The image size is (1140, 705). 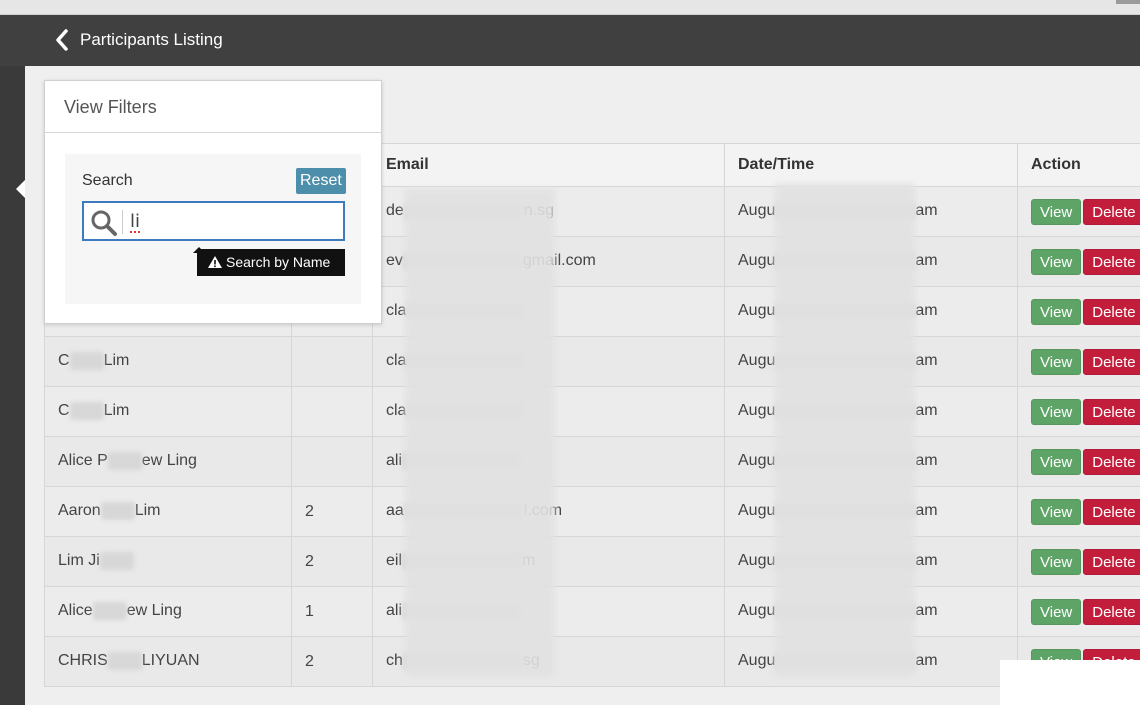 I want to click on browser-top-strip, so click(x=570, y=7).